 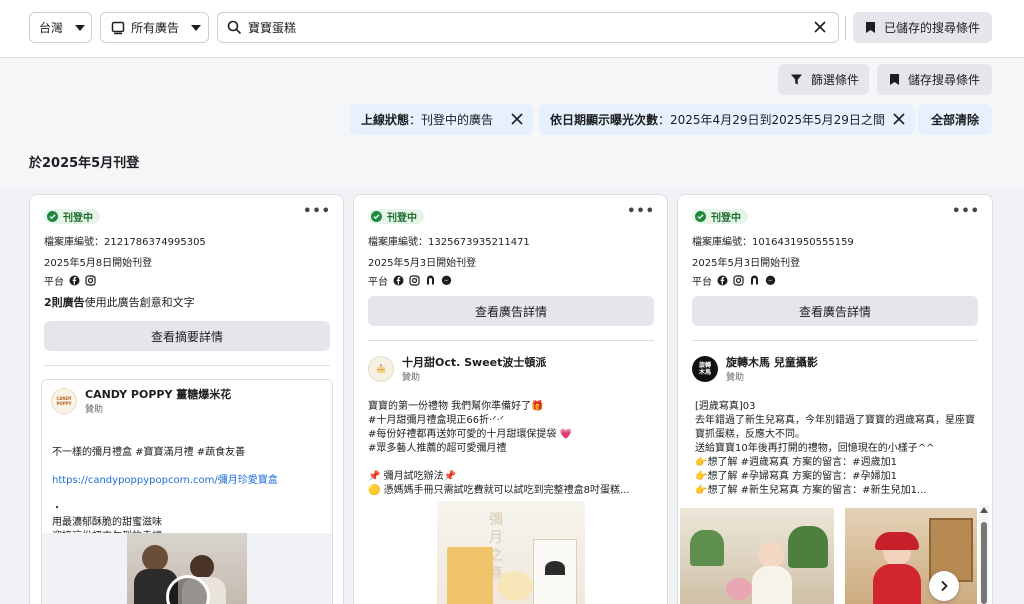 What do you see at coordinates (835, 80) in the screenshot?
I see `filters-label: 篩選條件` at bounding box center [835, 80].